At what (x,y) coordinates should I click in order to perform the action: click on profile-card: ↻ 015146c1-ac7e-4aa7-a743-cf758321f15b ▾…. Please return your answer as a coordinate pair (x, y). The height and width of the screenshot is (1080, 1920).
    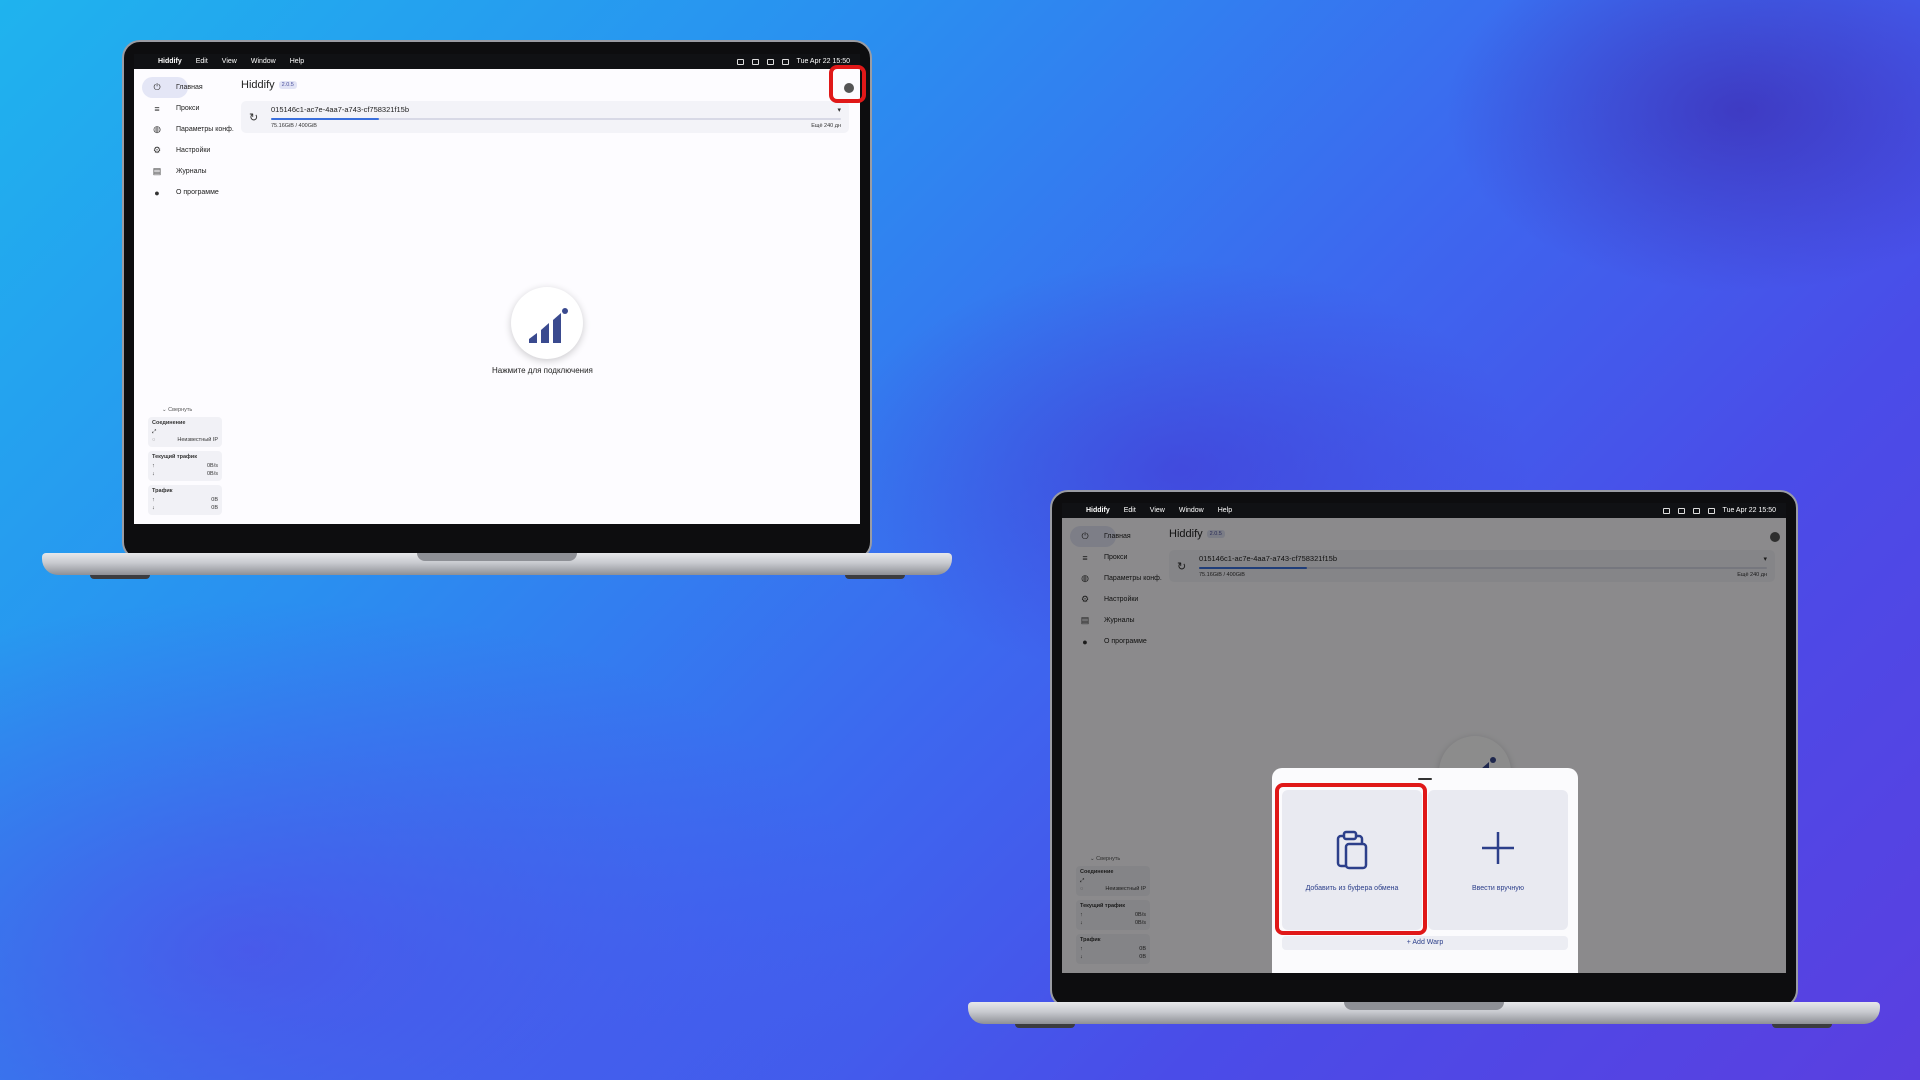
    Looking at the image, I should click on (545, 117).